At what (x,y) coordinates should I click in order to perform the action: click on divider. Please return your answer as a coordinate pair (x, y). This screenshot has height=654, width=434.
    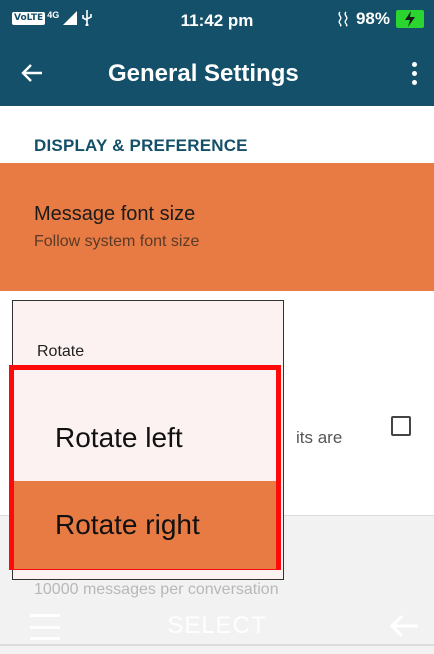
    Looking at the image, I should click on (217, 645).